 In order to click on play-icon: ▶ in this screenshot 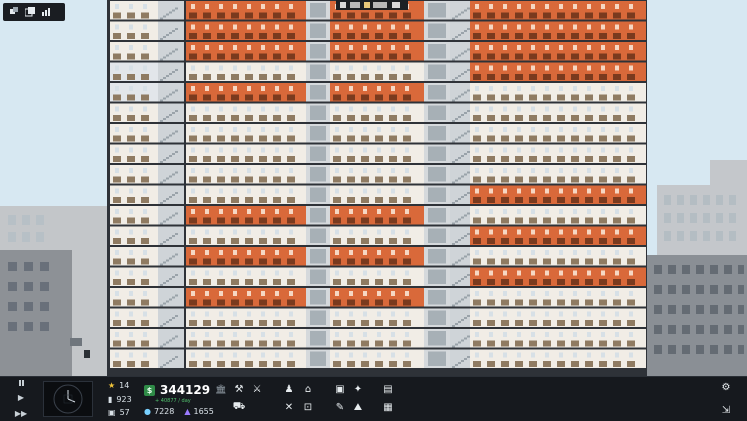, I will do `click(21, 397)`.